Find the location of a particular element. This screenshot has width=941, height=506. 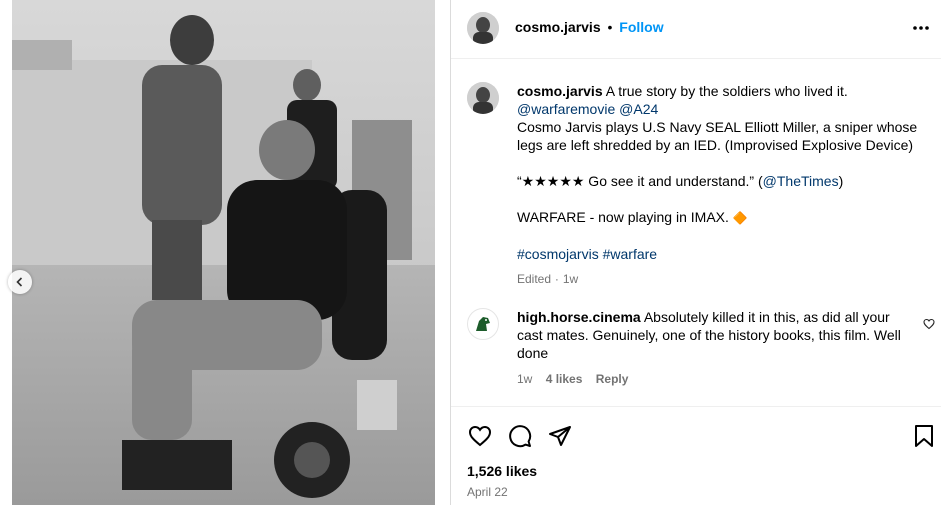

small-heart-icon is located at coordinates (929, 324).